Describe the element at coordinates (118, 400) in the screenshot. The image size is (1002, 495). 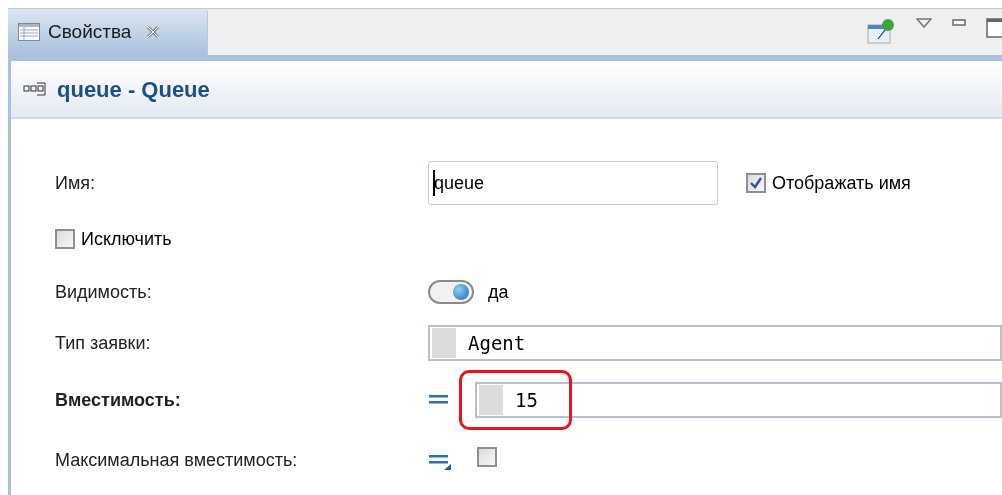
I see `field-label: Вместимость:` at that location.